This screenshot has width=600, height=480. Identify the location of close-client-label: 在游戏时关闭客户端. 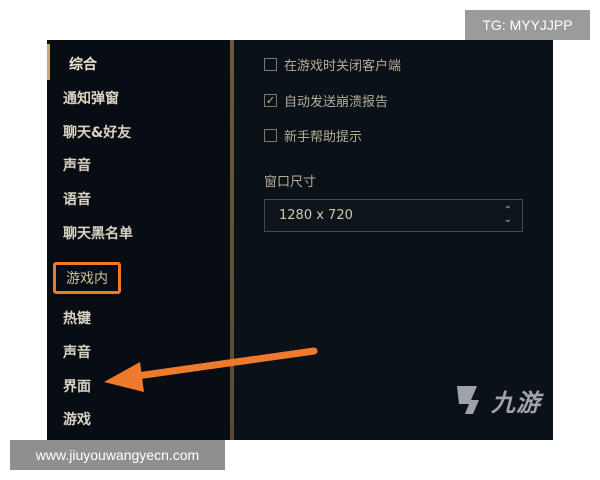
(343, 66).